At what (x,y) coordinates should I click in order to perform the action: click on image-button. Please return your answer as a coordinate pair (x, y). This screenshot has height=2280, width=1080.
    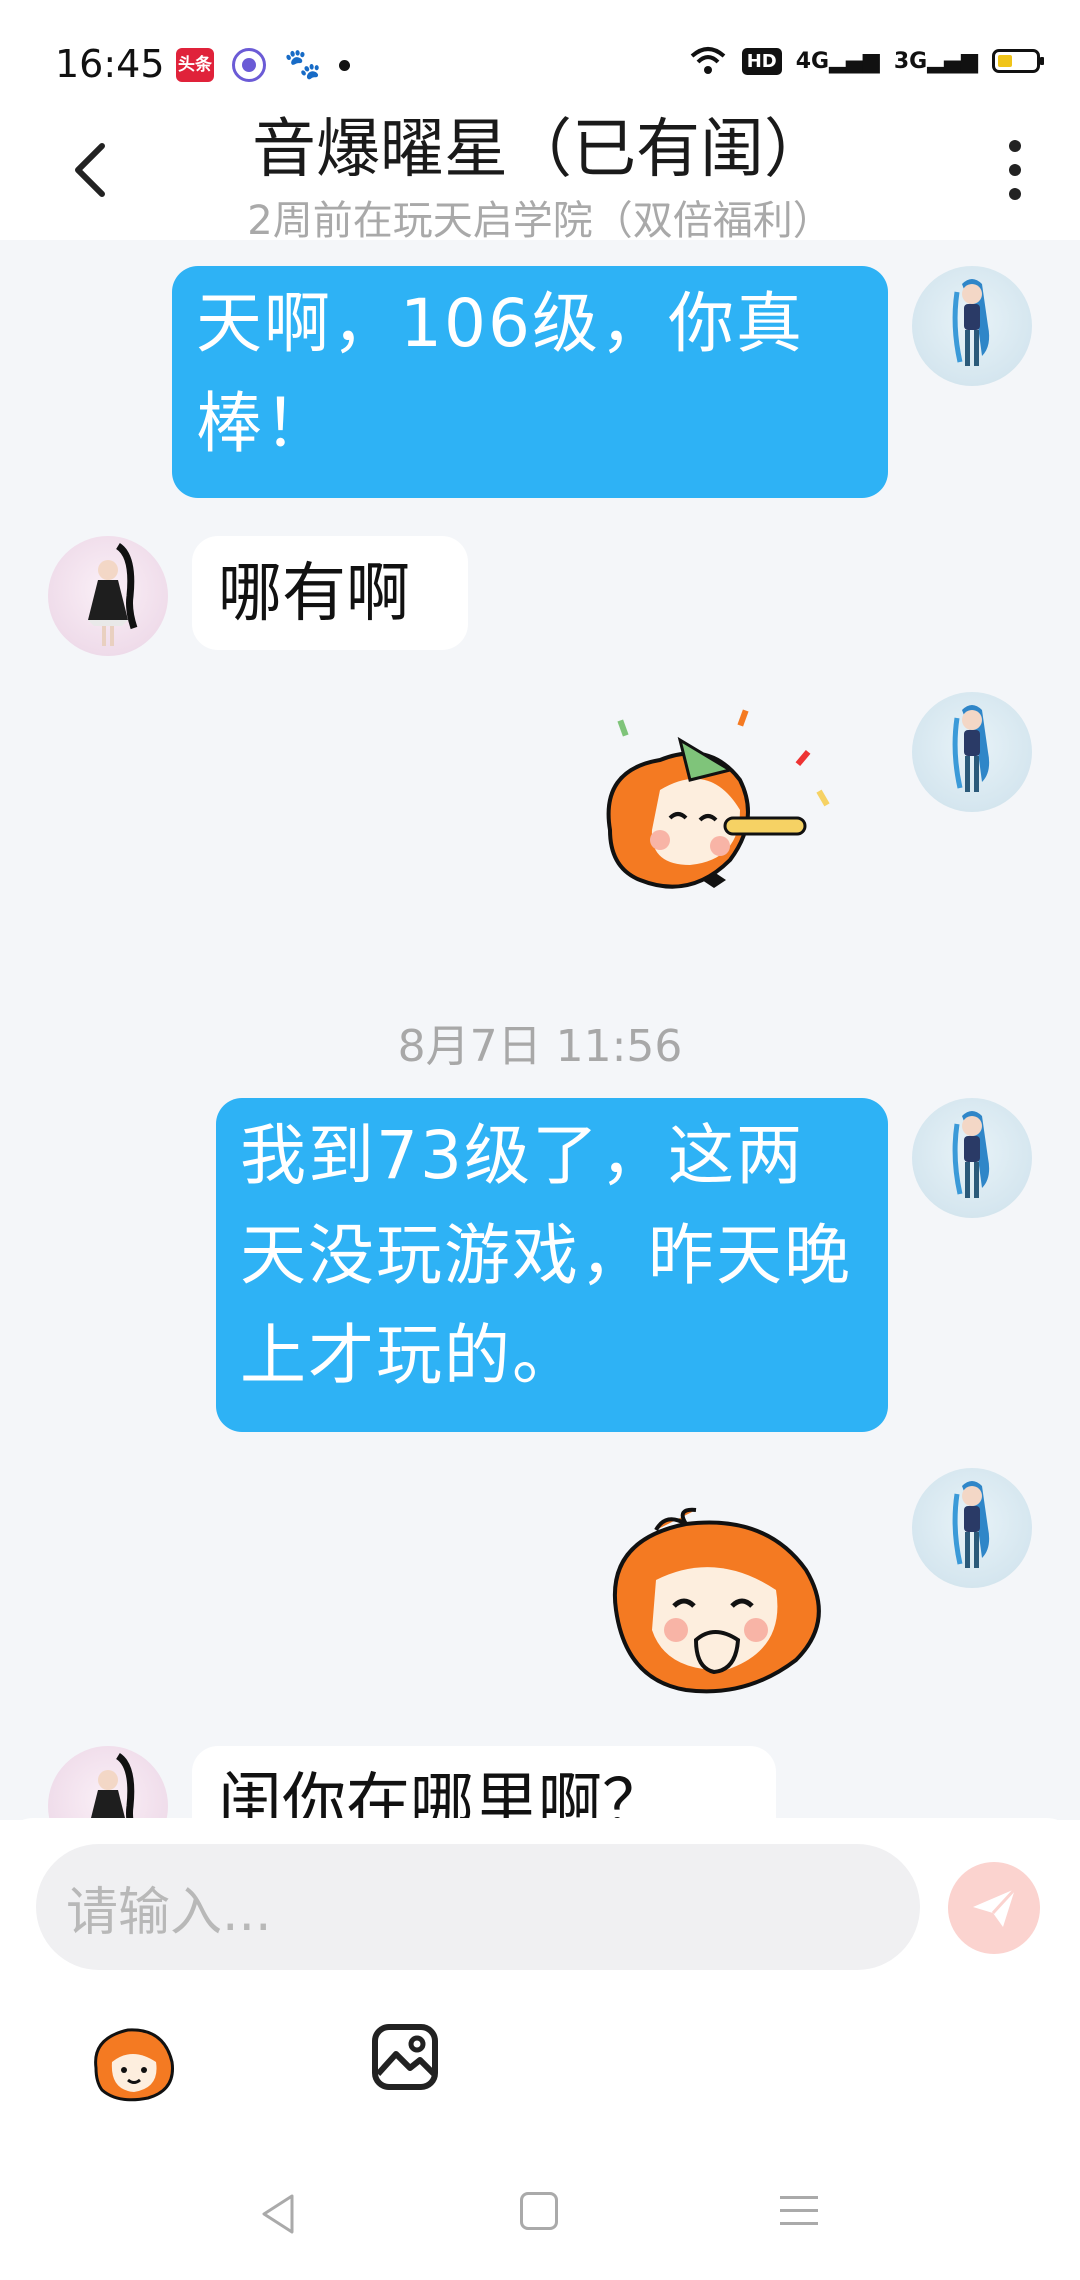
    Looking at the image, I should click on (405, 2057).